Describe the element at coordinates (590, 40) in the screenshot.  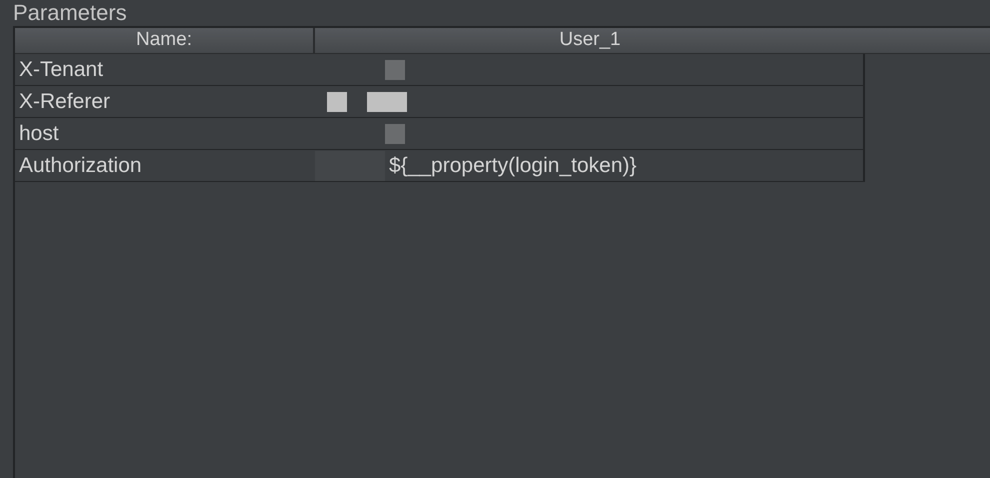
I see `column-header: User_1` at that location.